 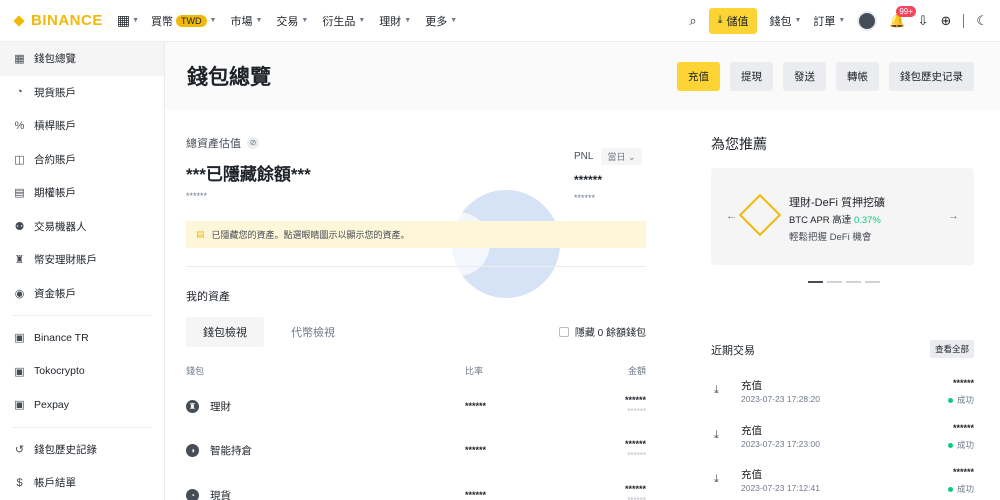 I want to click on deposit-button: ⤓ 儲值, so click(x=733, y=20).